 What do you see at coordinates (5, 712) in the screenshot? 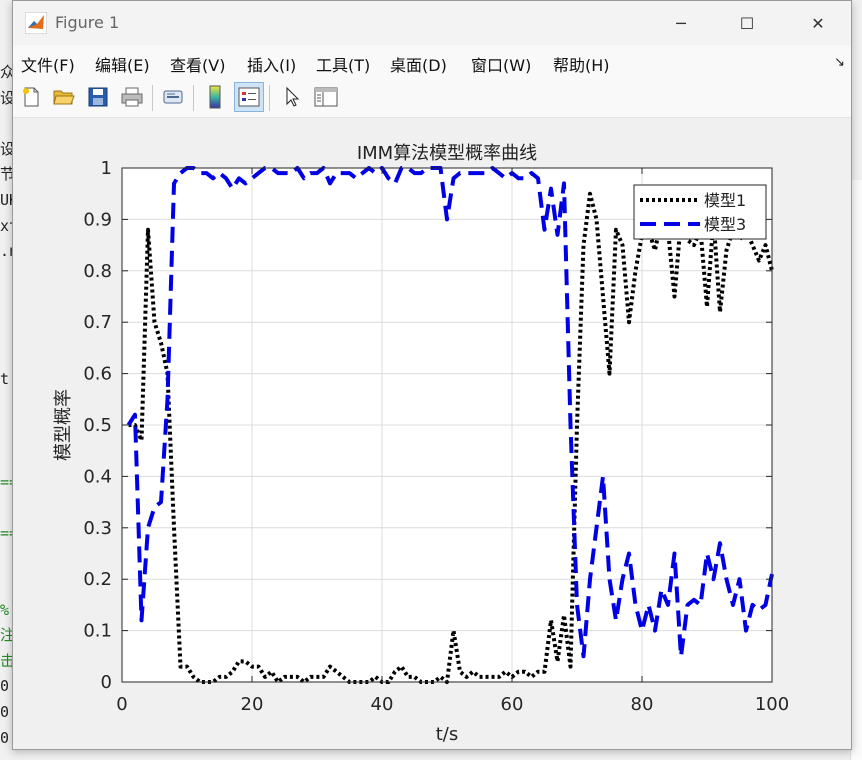
I see `background-code-line: 0` at bounding box center [5, 712].